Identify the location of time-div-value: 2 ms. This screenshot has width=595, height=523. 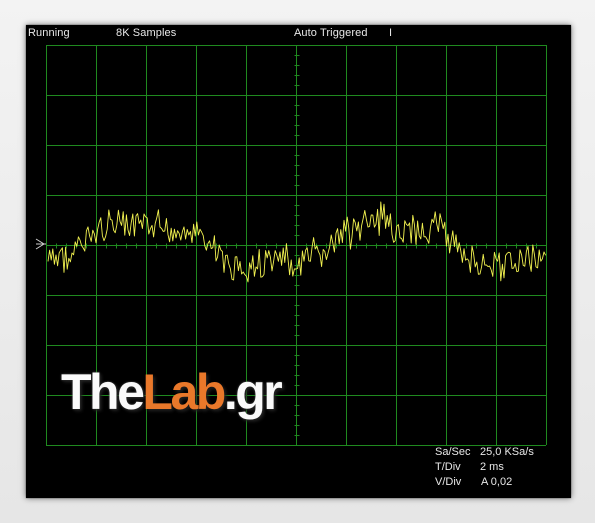
(492, 467).